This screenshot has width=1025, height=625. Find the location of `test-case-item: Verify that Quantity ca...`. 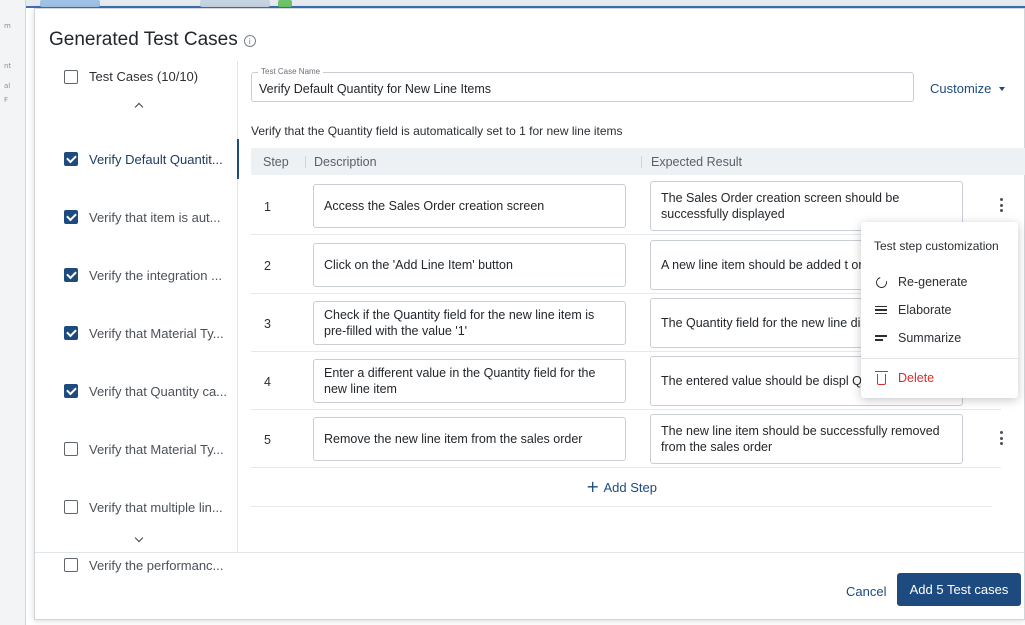

test-case-item: Verify that Quantity ca... is located at coordinates (136, 391).